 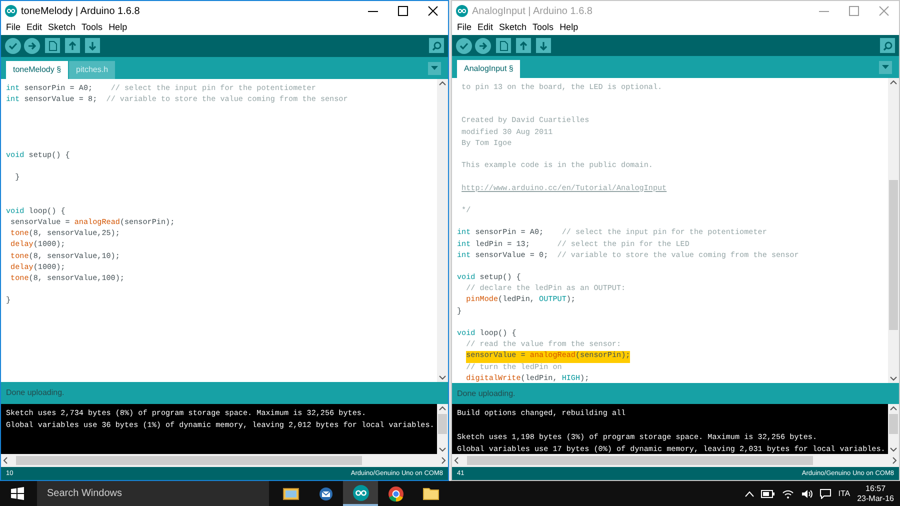 I want to click on envelope-icon, so click(x=326, y=493).